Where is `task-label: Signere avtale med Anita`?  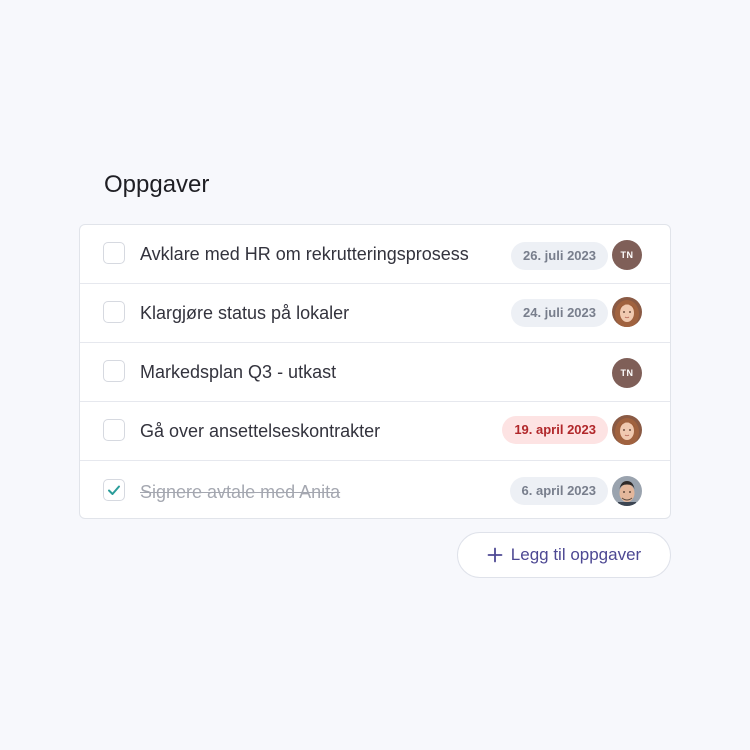 task-label: Signere avtale med Anita is located at coordinates (240, 492).